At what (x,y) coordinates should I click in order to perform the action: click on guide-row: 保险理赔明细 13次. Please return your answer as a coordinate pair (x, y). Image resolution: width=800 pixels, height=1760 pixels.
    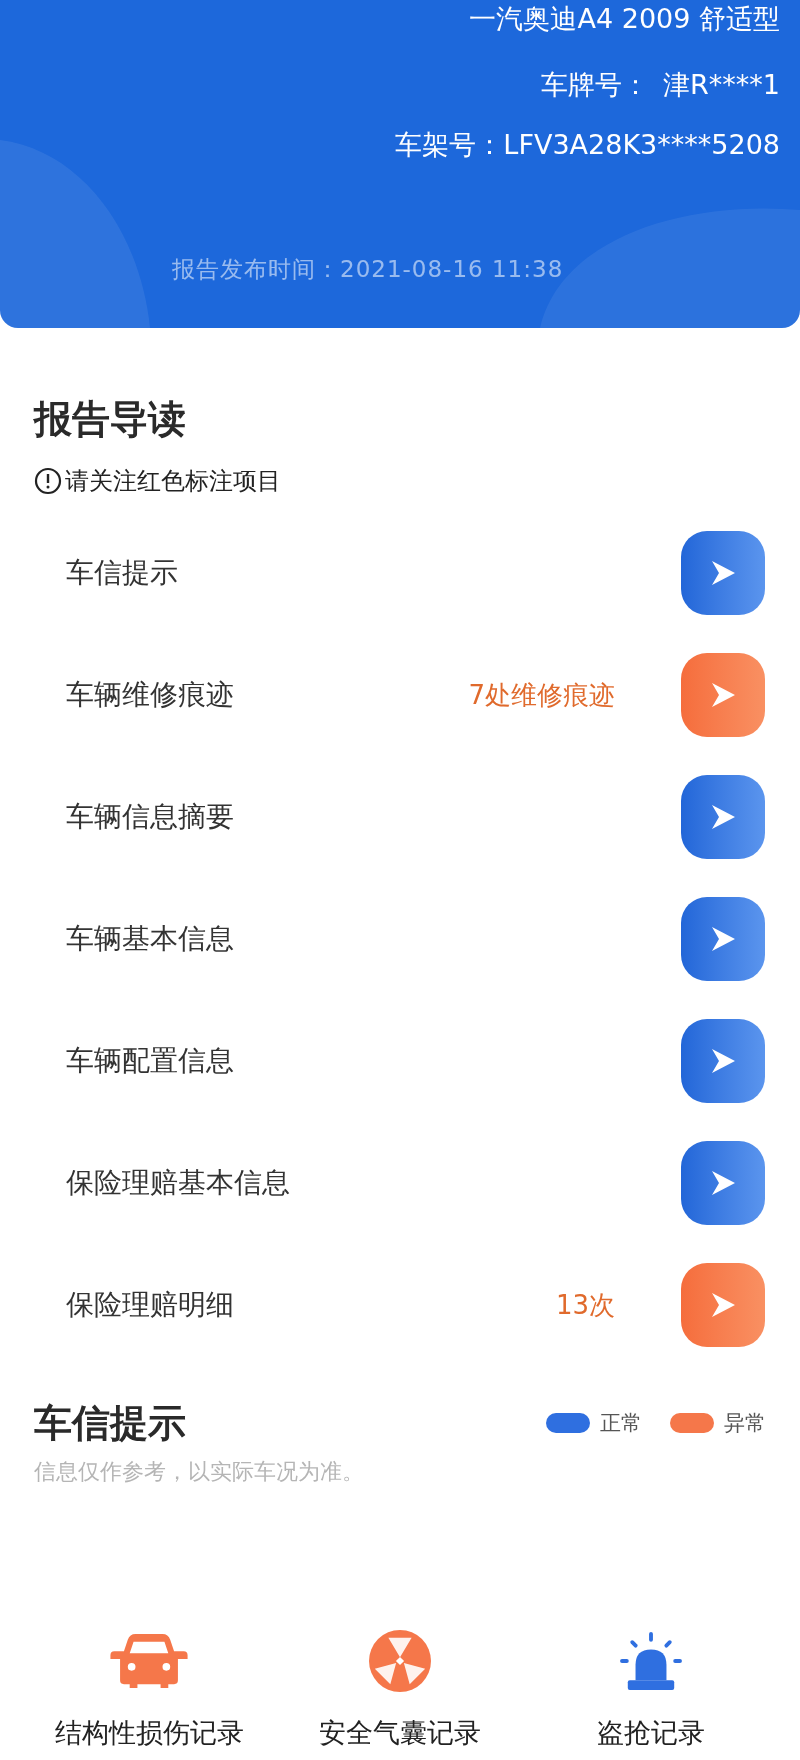
    Looking at the image, I should click on (400, 1305).